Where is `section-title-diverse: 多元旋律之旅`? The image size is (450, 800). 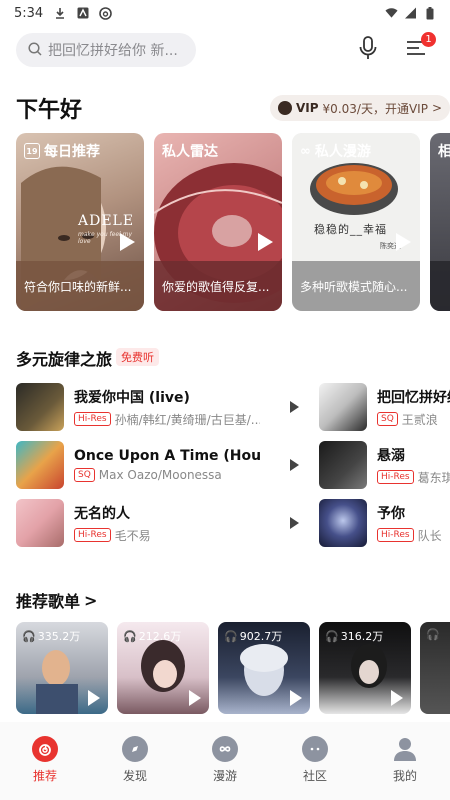
section-title-diverse: 多元旋律之旅 is located at coordinates (64, 359).